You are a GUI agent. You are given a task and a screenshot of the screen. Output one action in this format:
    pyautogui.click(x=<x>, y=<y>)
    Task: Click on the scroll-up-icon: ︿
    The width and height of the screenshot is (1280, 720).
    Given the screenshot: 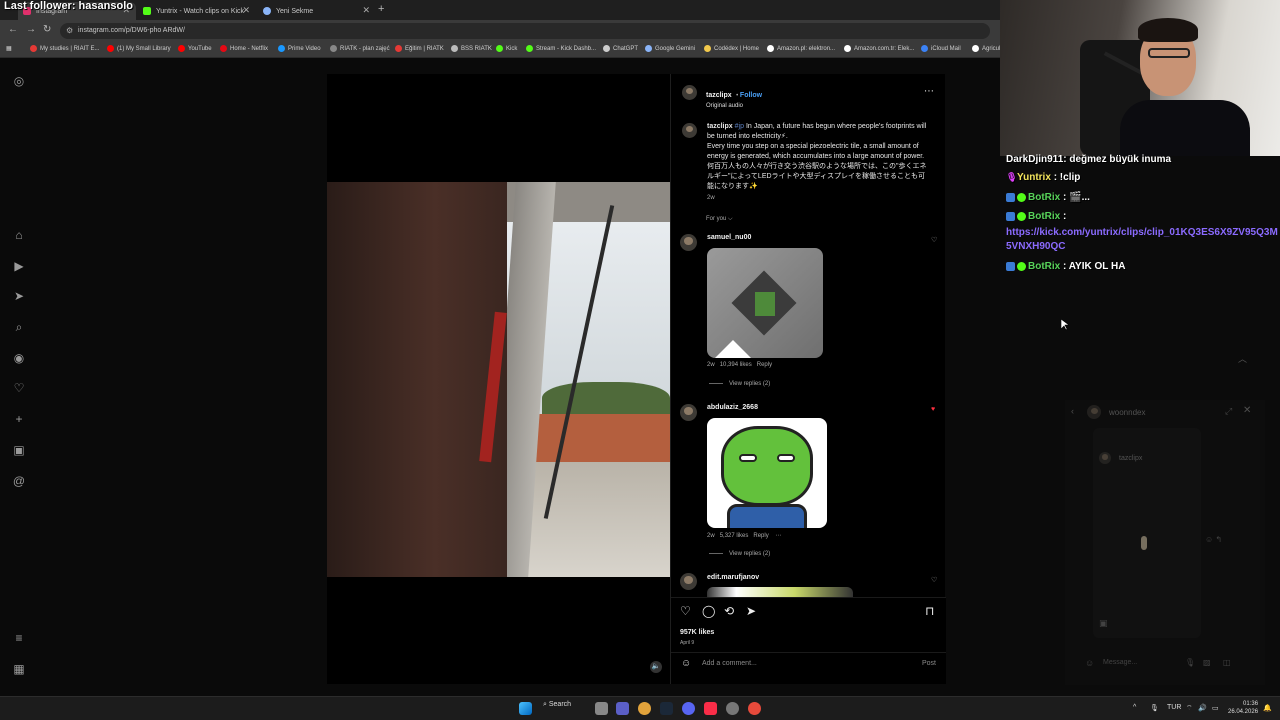 What is the action you would take?
    pyautogui.click(x=1242, y=358)
    